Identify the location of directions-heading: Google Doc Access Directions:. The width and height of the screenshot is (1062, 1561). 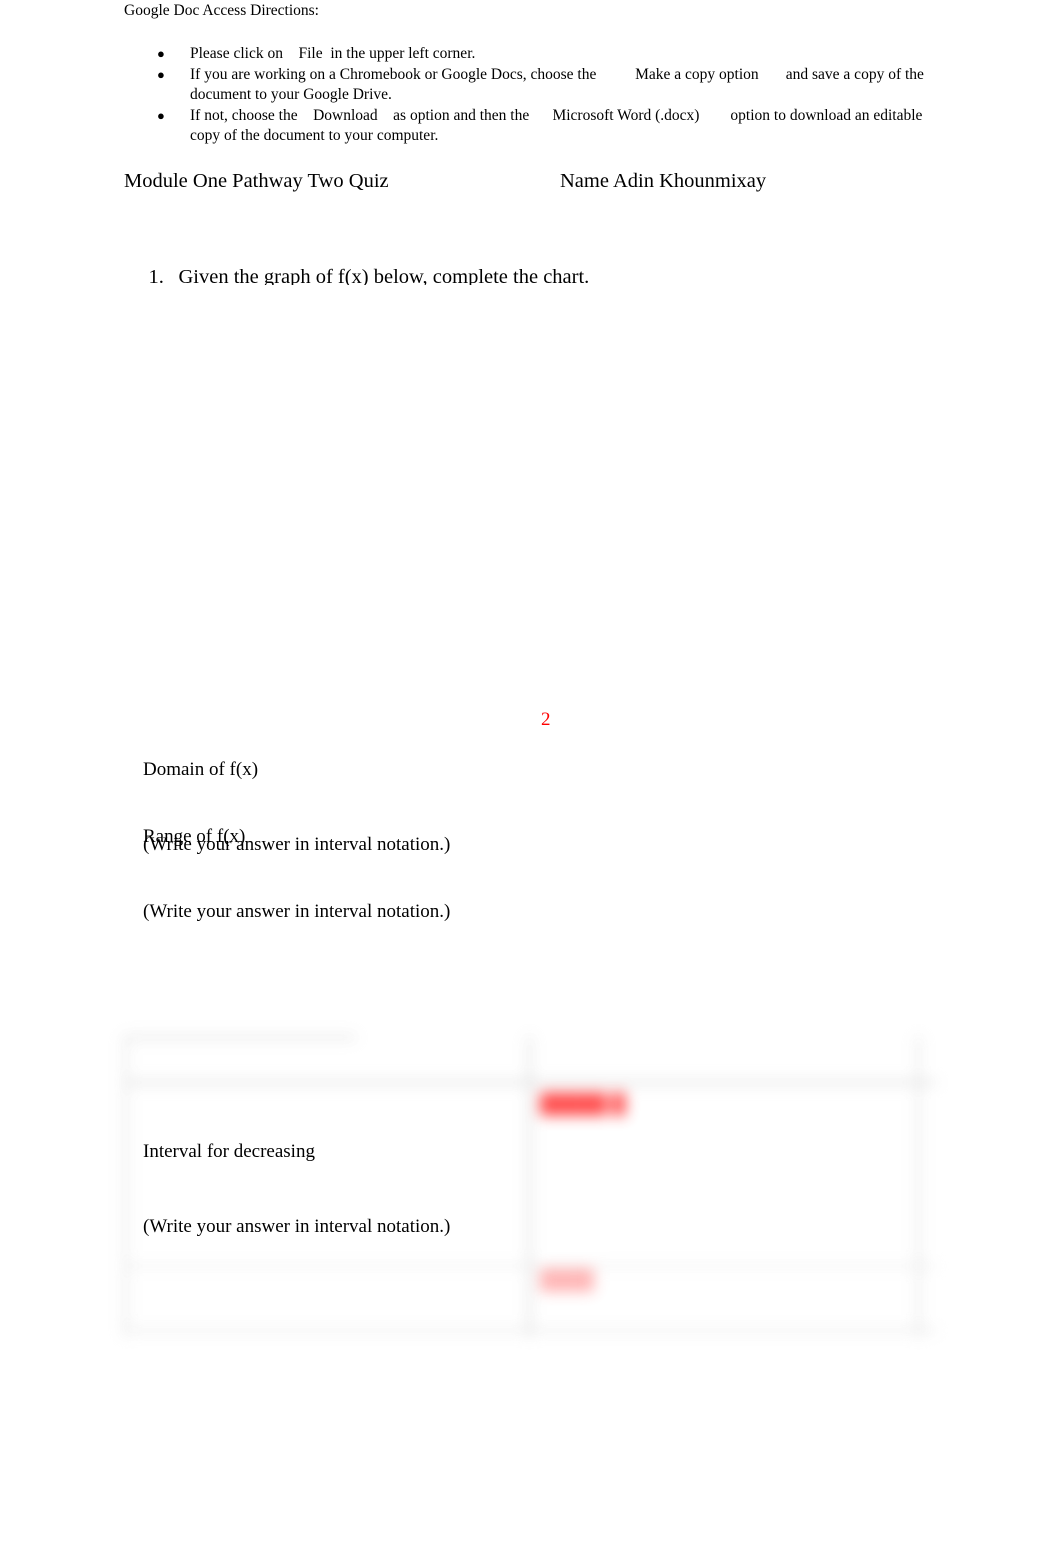
(221, 10).